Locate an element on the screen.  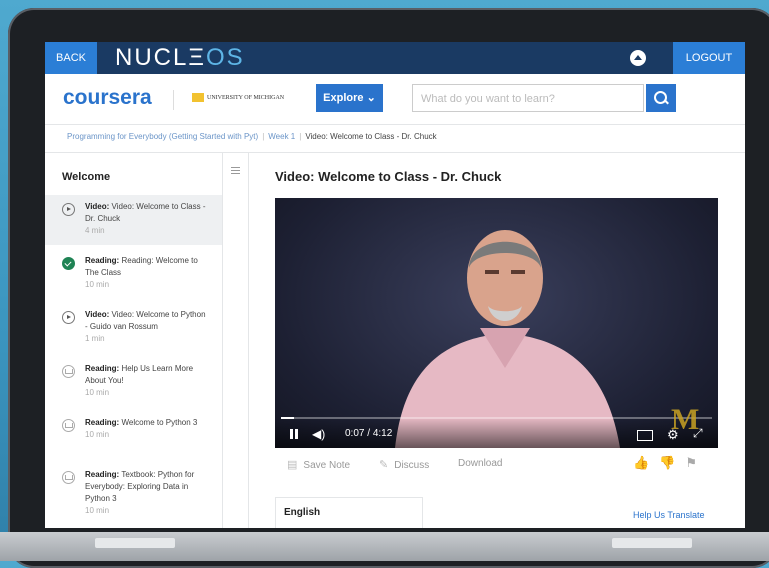
edit-icon: ✎ is located at coordinates (384, 465).